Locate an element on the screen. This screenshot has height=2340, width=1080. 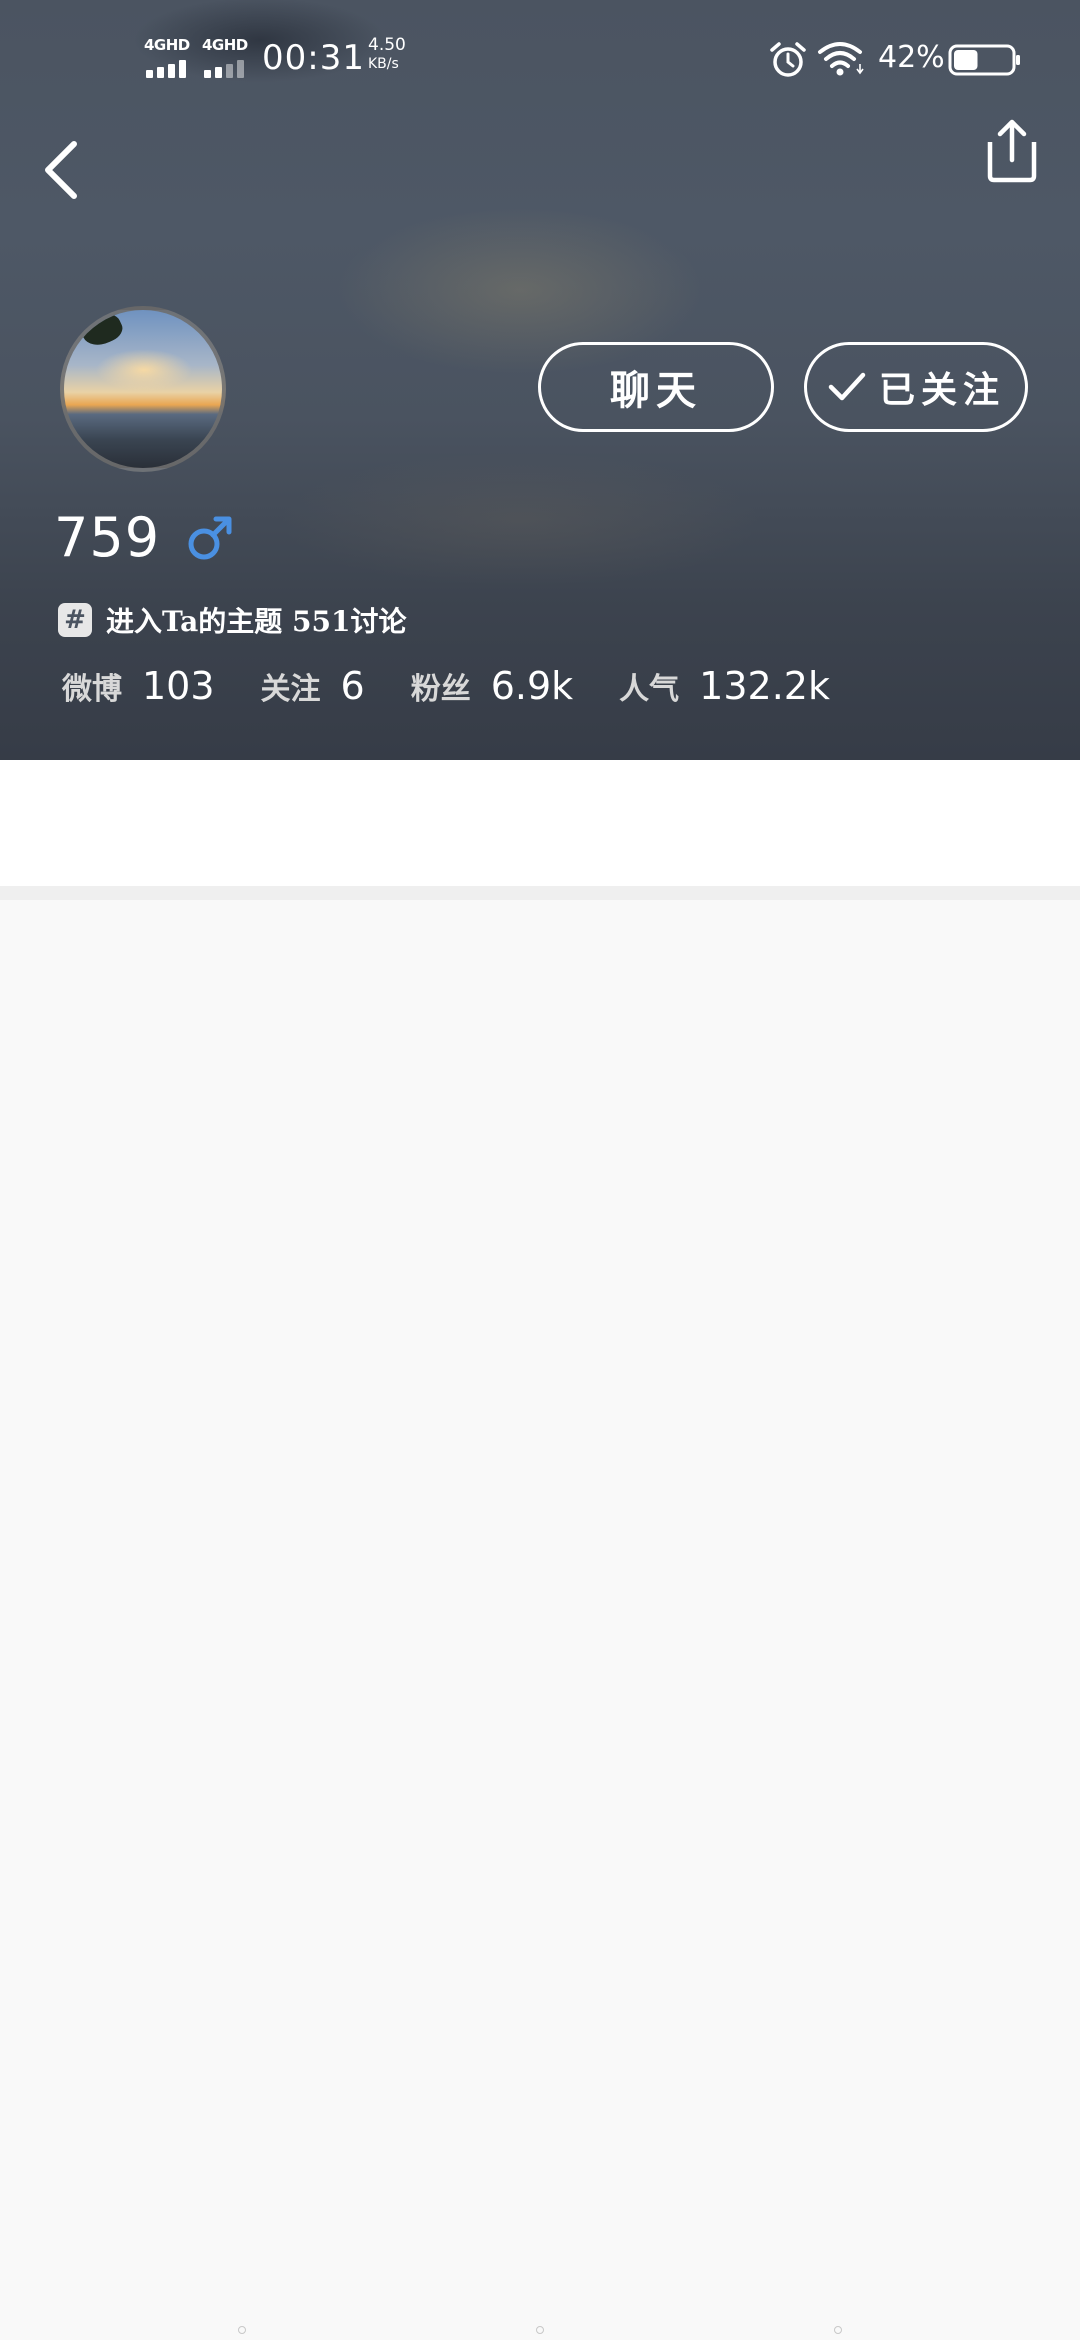
username: 759 is located at coordinates (107, 537).